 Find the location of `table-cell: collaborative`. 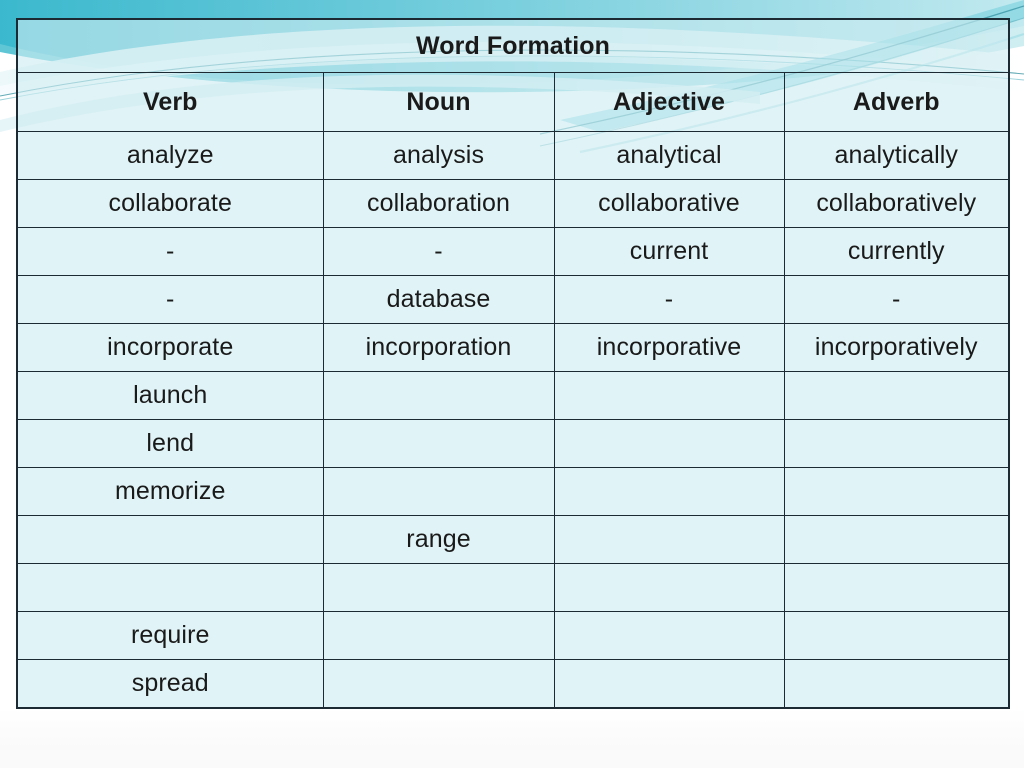

table-cell: collaborative is located at coordinates (669, 203).